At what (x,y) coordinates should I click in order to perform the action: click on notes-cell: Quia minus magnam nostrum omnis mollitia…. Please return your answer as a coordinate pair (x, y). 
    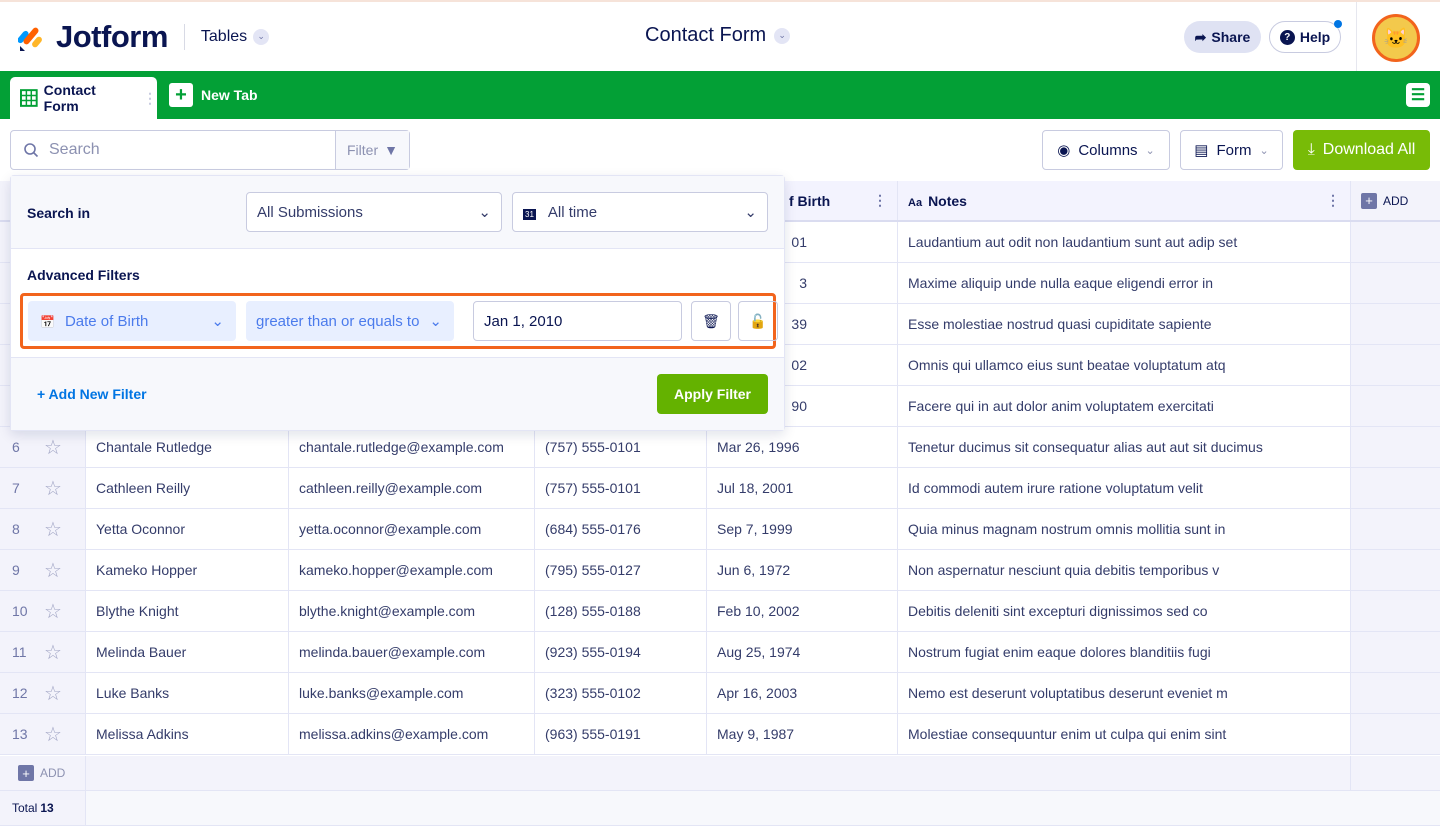
    Looking at the image, I should click on (1124, 529).